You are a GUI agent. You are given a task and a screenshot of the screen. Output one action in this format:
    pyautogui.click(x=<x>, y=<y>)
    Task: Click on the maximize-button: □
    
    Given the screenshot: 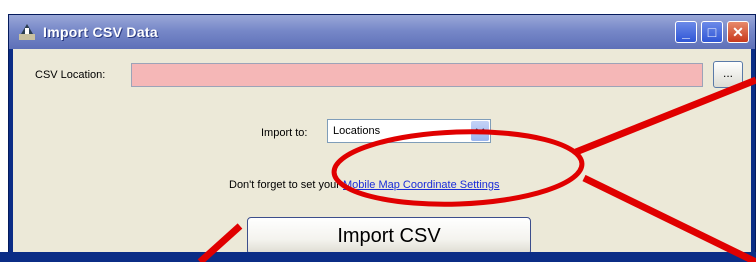 What is the action you would take?
    pyautogui.click(x=712, y=32)
    